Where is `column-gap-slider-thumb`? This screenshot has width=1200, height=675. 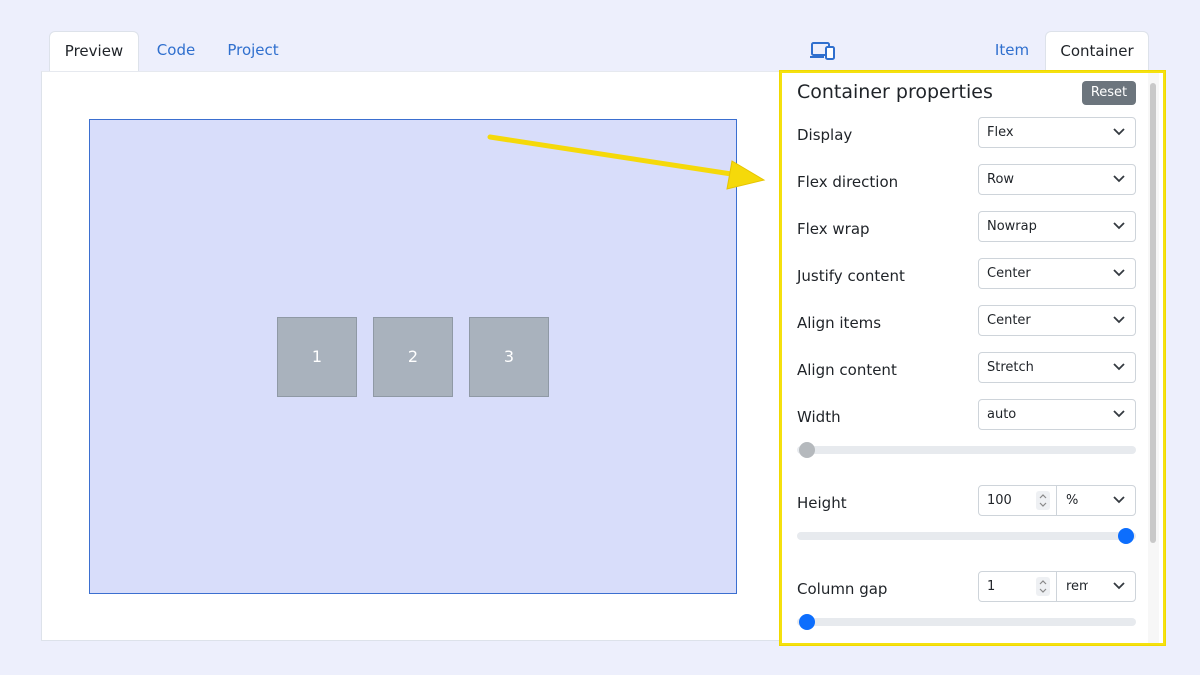 column-gap-slider-thumb is located at coordinates (807, 622).